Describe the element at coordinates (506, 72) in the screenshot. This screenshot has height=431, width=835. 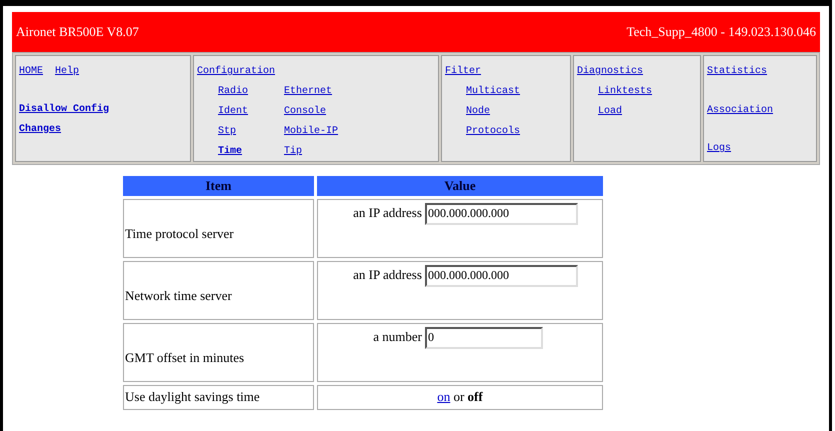
I see `nav-link: Filter` at that location.